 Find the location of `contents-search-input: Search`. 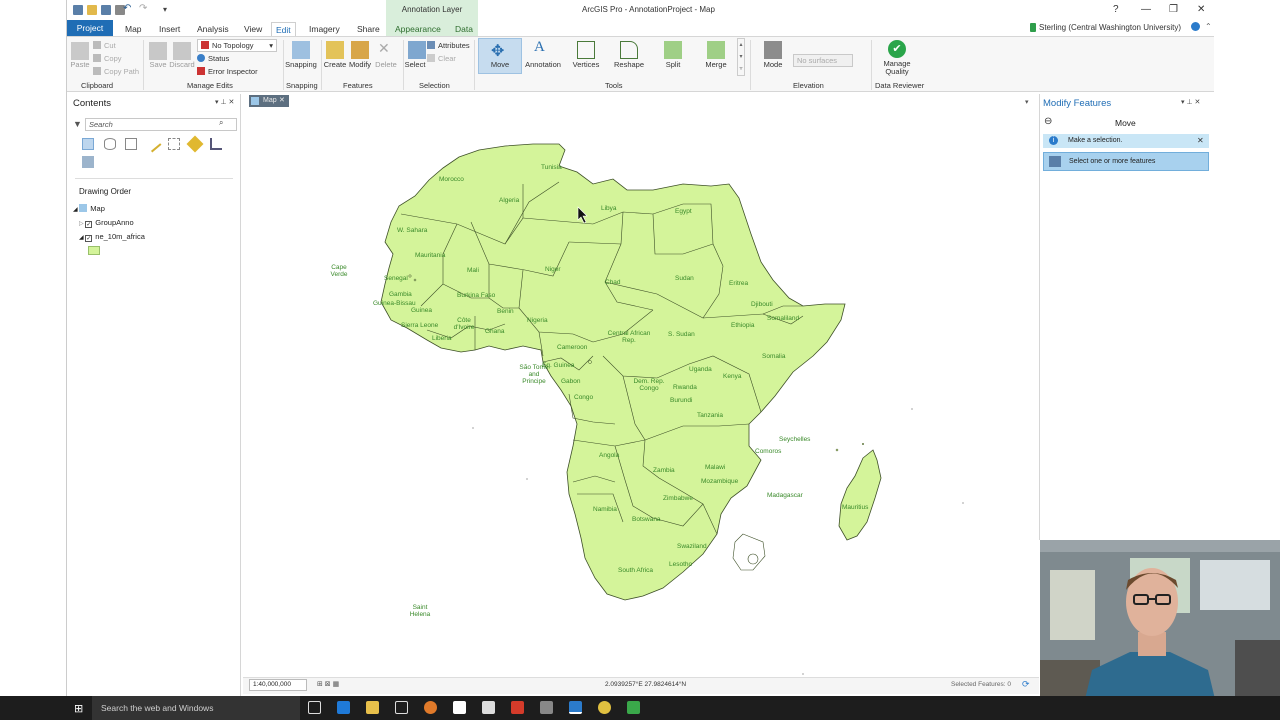

contents-search-input: Search is located at coordinates (161, 124).